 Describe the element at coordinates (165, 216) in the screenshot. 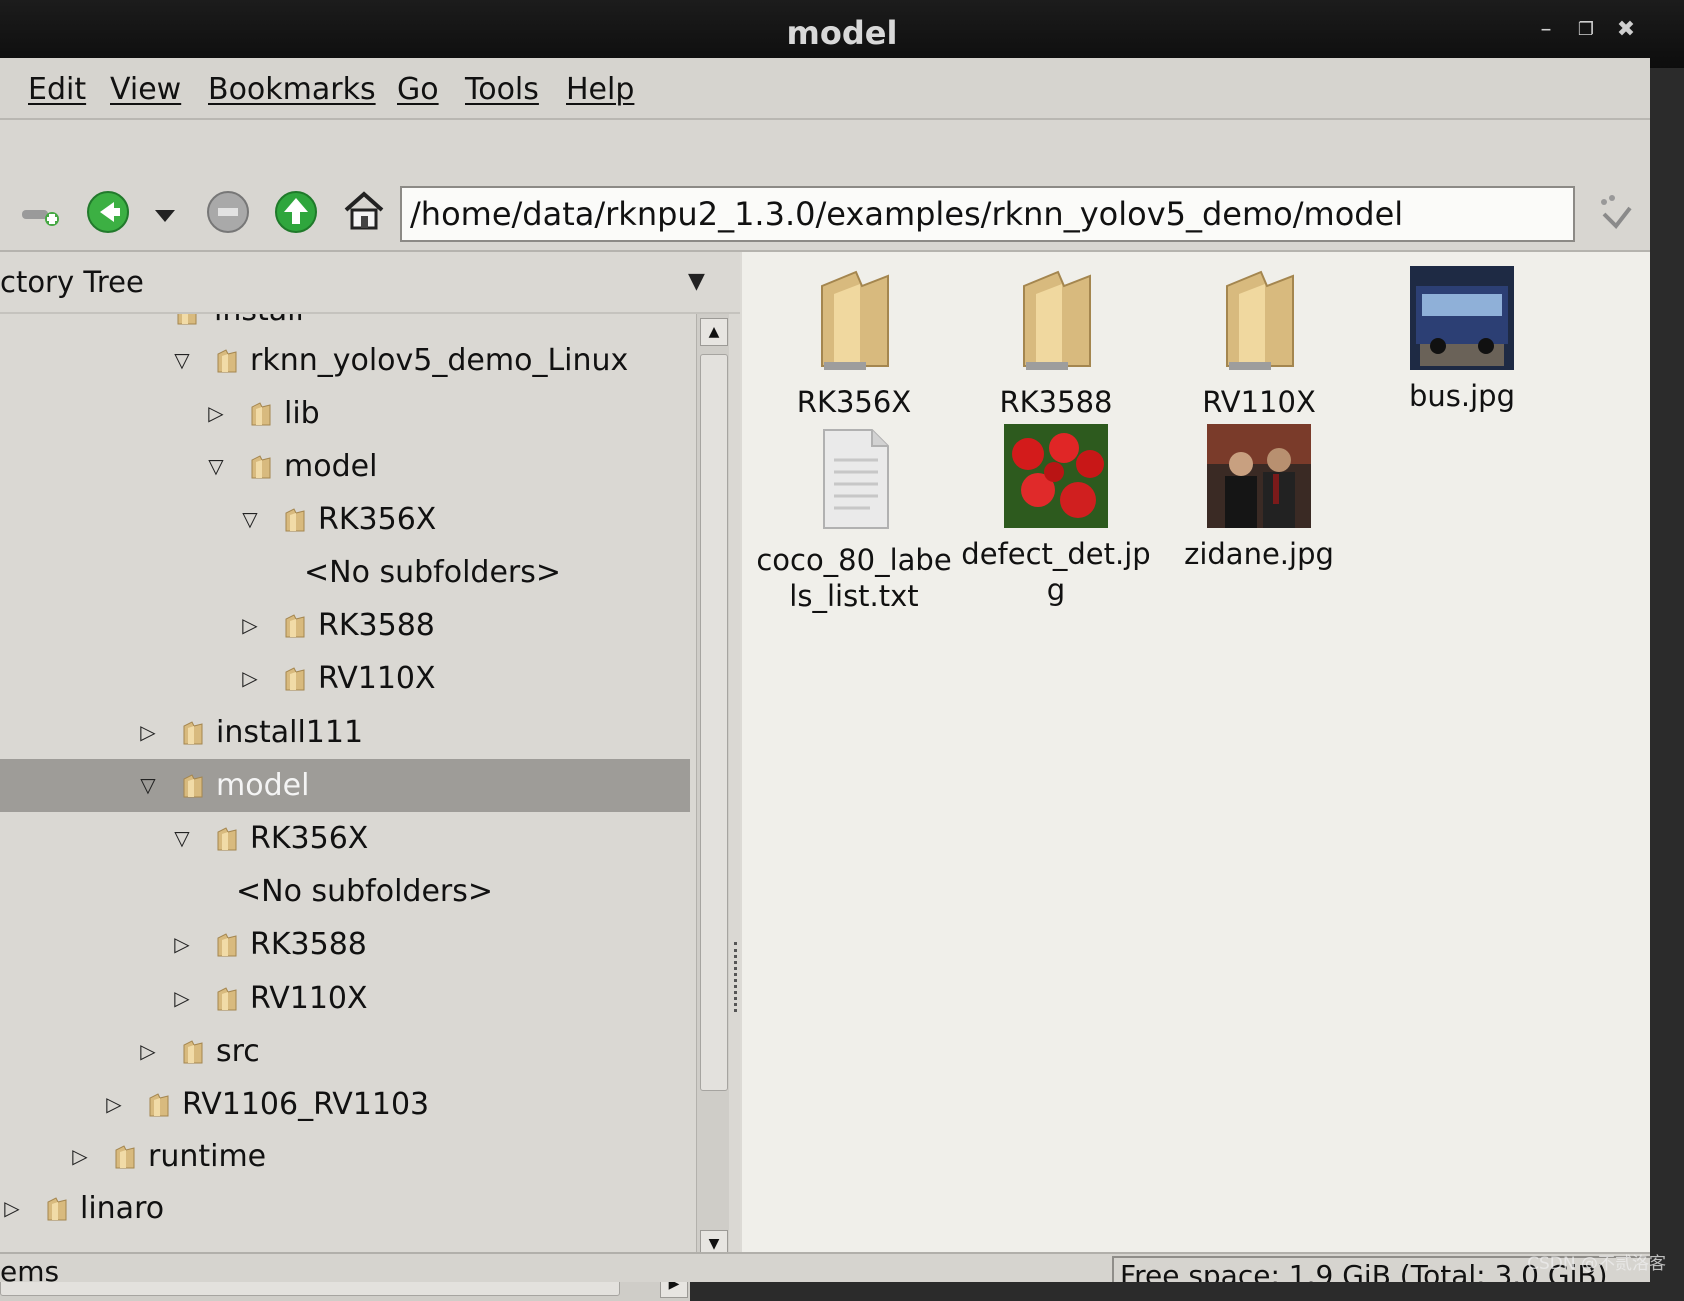

I see `dropdown-arrow-icon` at that location.